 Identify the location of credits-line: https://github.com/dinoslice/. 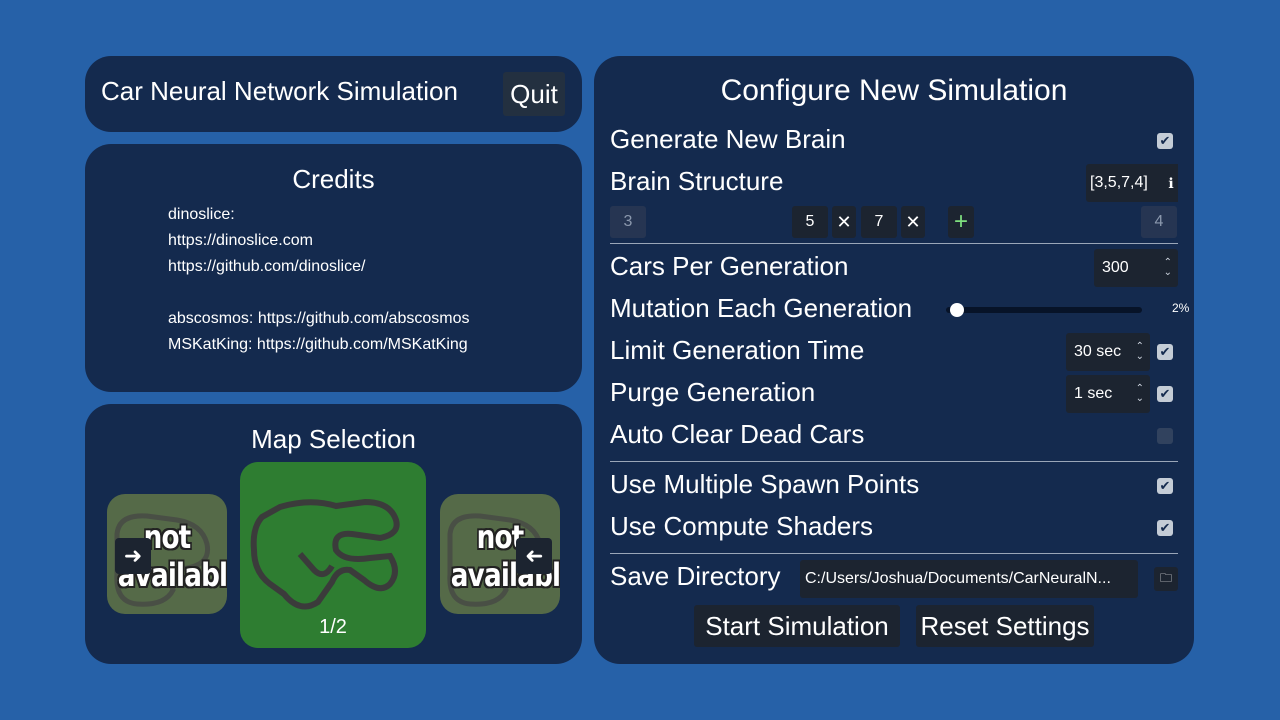
(267, 266).